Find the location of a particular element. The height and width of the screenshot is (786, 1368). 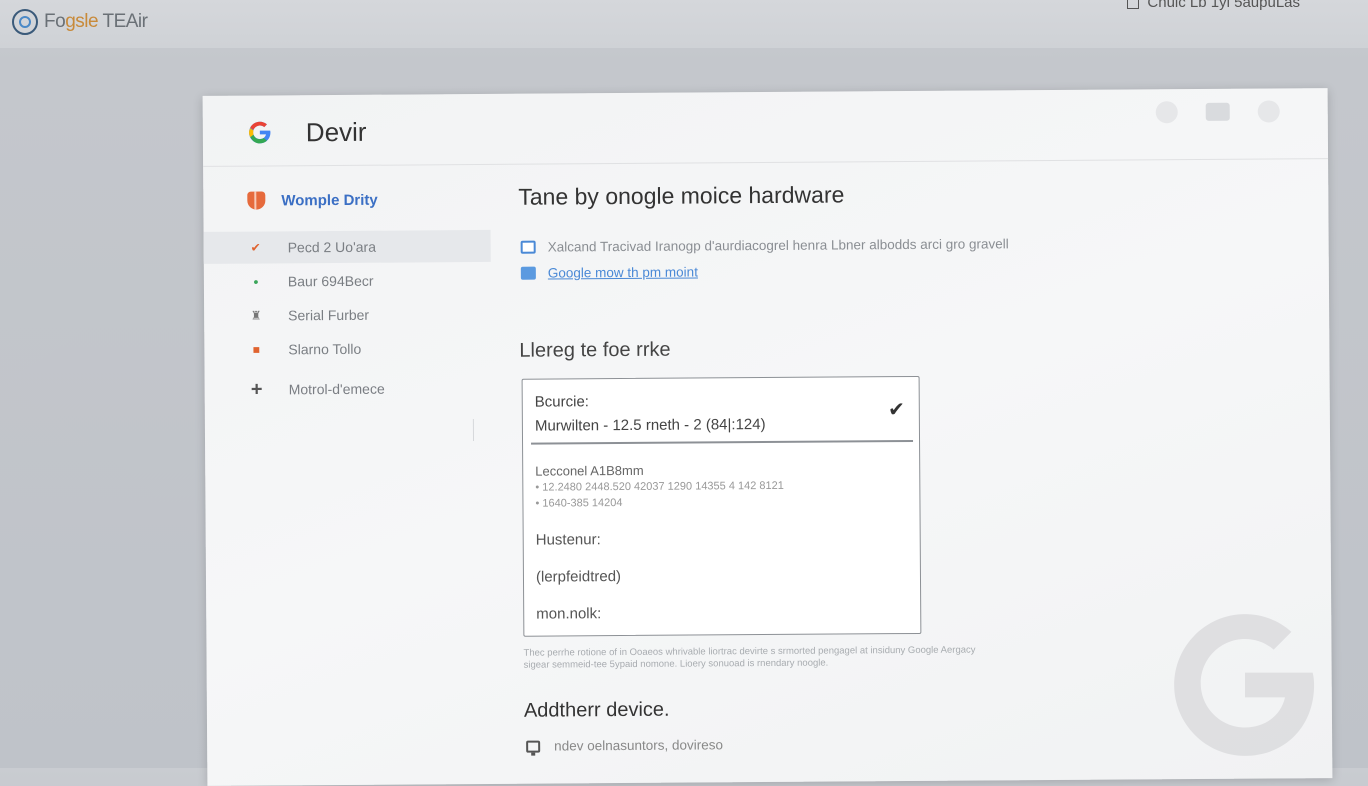

add-device-row: ndev oelnasuntors, dovireso is located at coordinates (624, 745).